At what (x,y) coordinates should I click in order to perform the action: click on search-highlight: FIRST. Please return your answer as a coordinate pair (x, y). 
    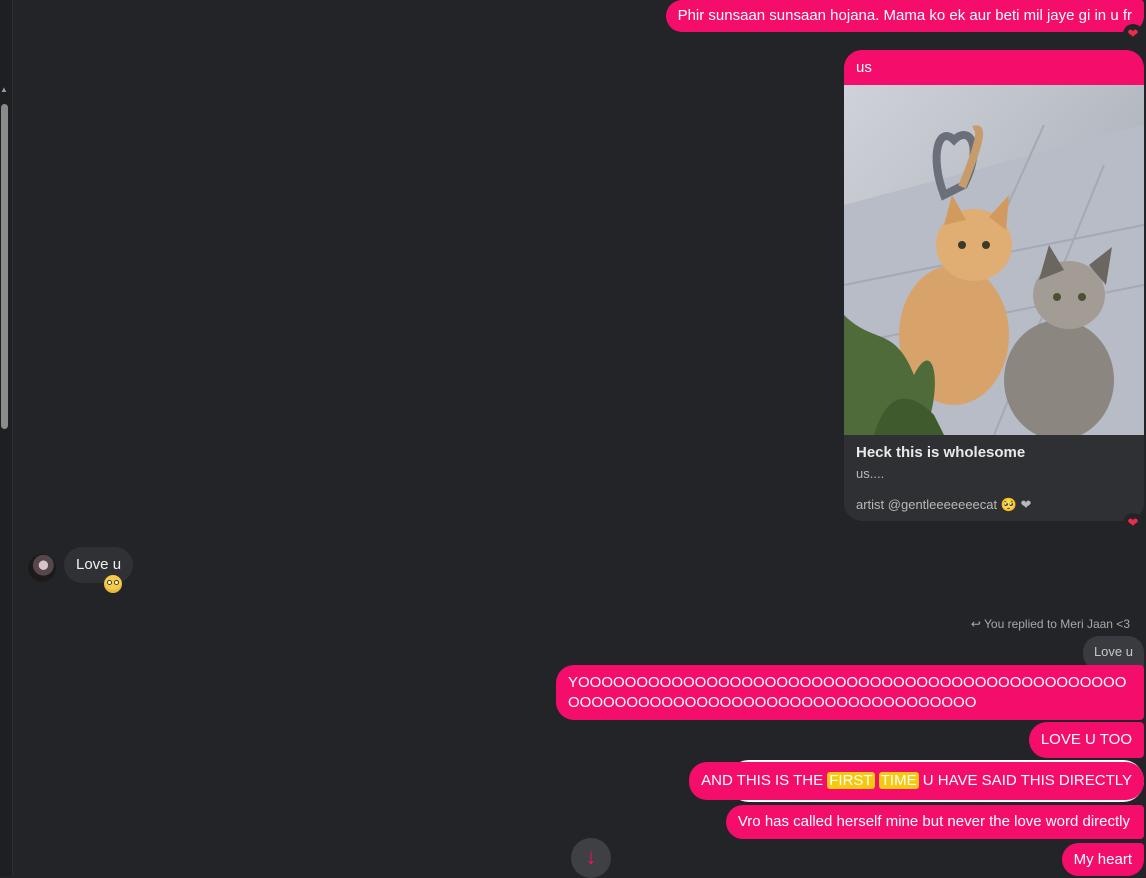
    Looking at the image, I should click on (851, 780).